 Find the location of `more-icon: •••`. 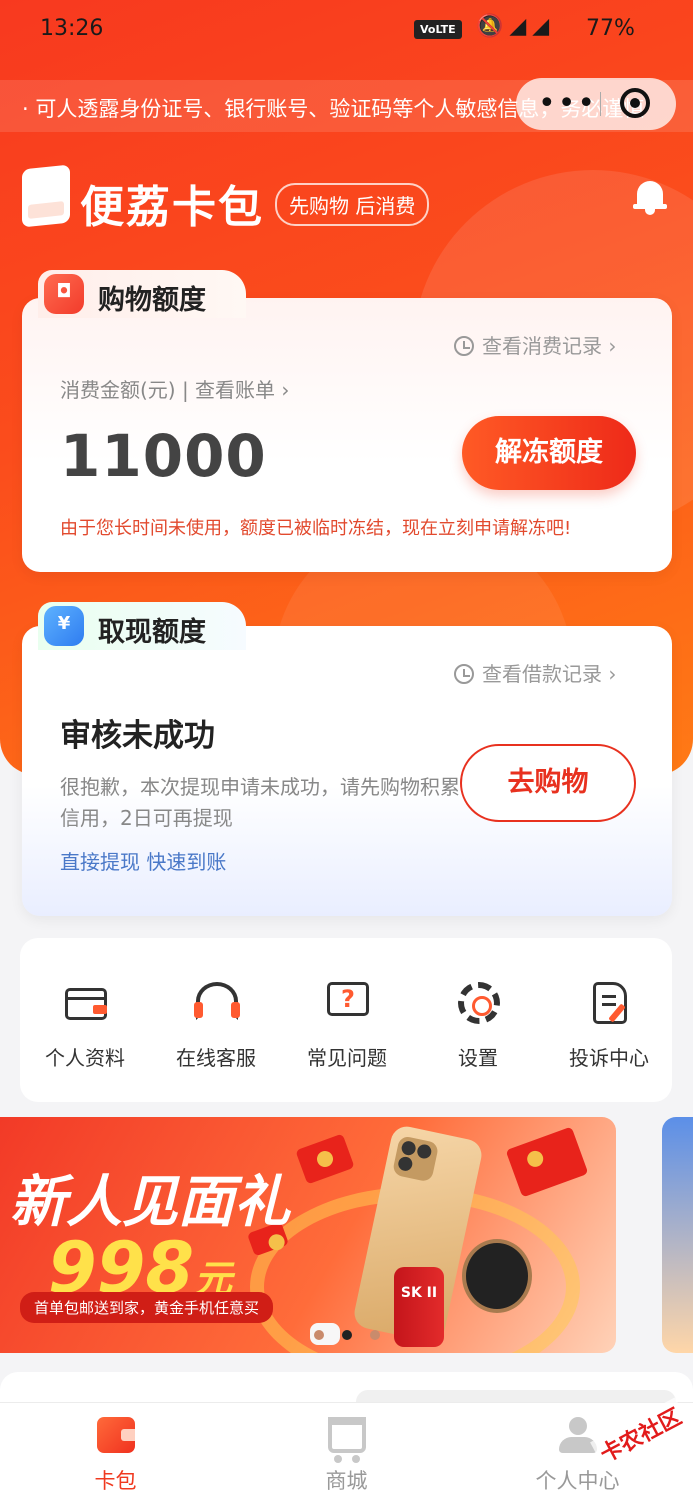

more-icon: ••• is located at coordinates (567, 103).